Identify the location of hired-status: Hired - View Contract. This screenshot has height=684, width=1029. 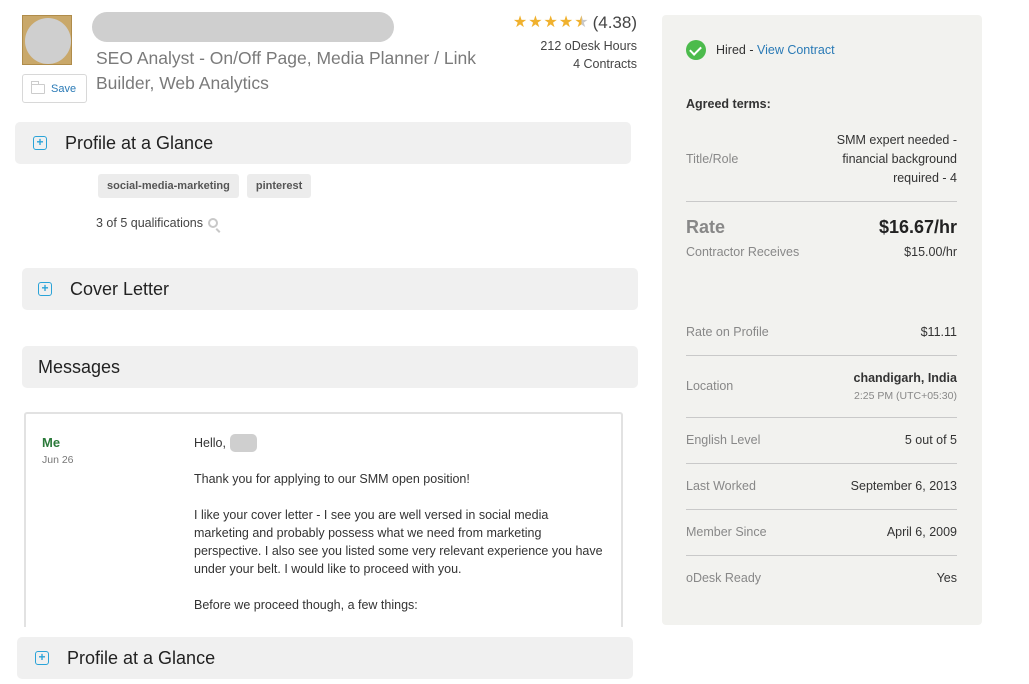
(760, 50).